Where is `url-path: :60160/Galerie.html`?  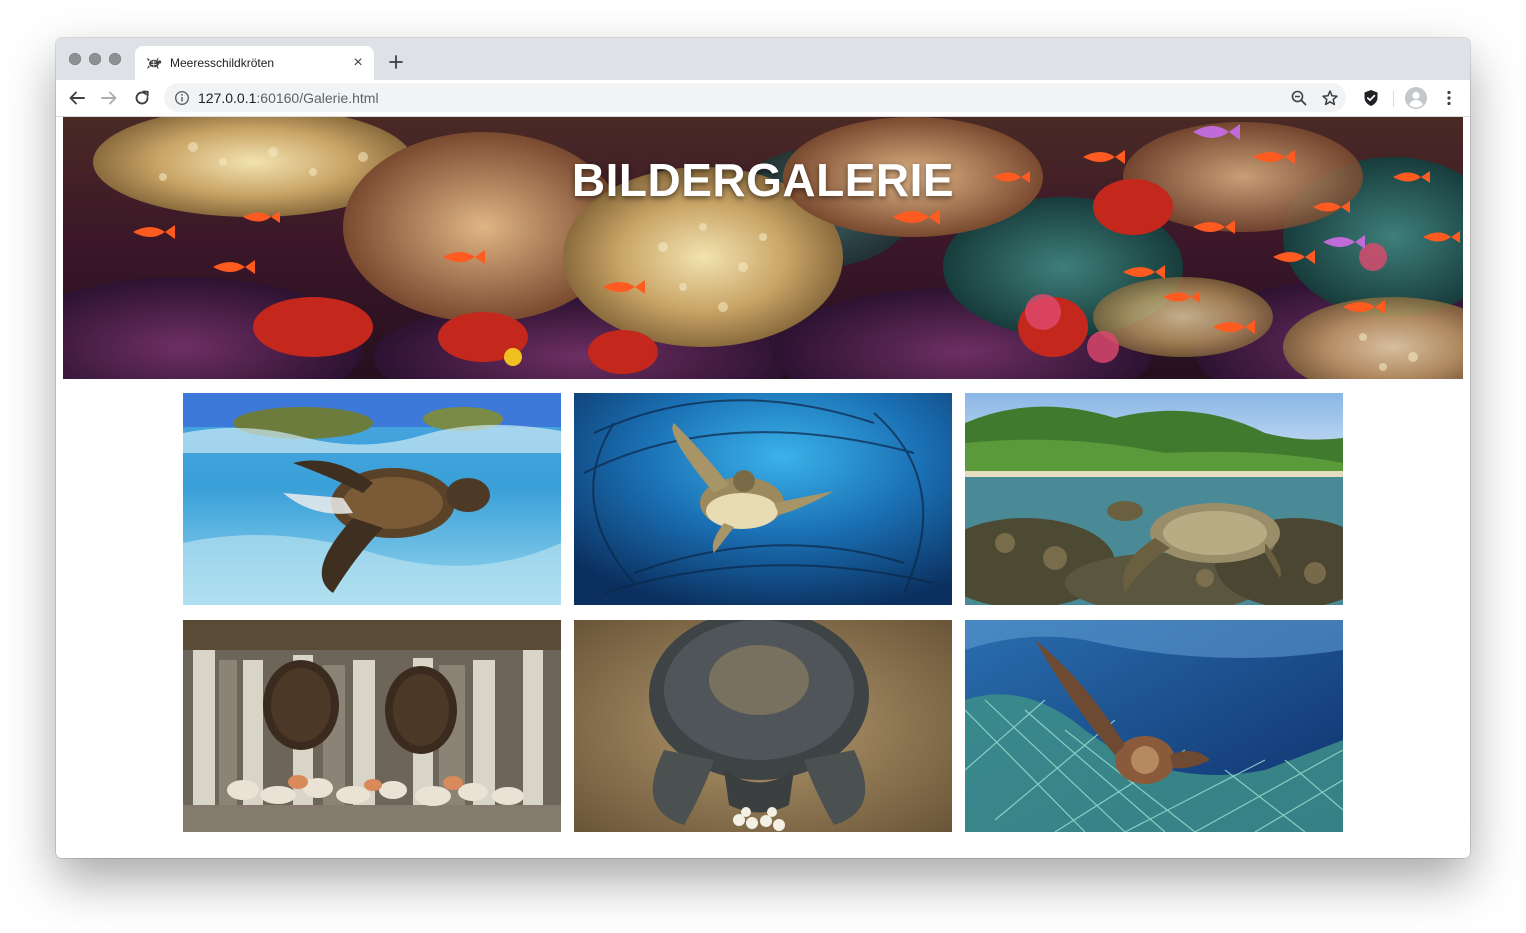 url-path: :60160/Galerie.html is located at coordinates (317, 98).